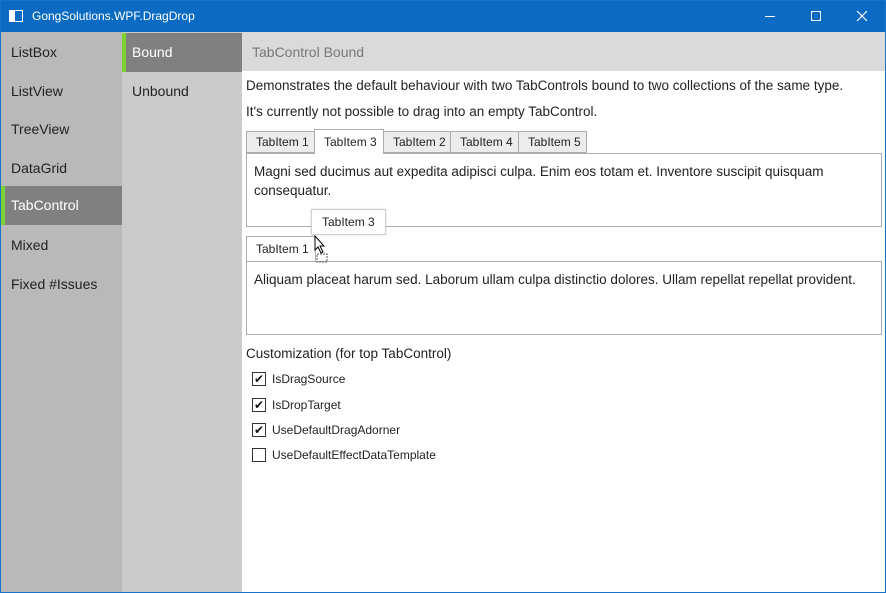 This screenshot has height=593, width=886. I want to click on nav-item-listview: ListView, so click(61, 91).